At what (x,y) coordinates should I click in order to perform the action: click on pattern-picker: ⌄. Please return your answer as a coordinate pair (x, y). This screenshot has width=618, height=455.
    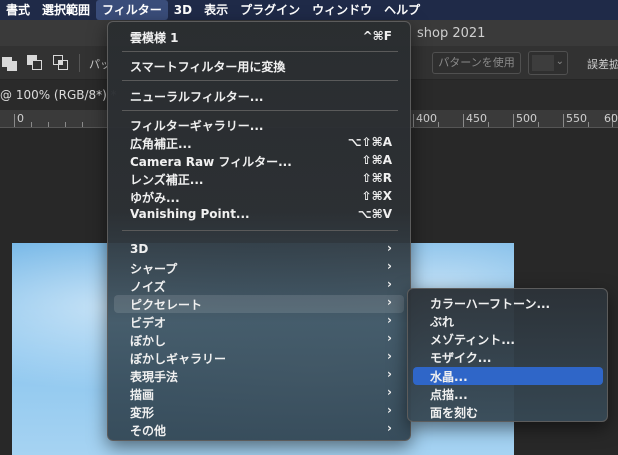
    Looking at the image, I should click on (548, 63).